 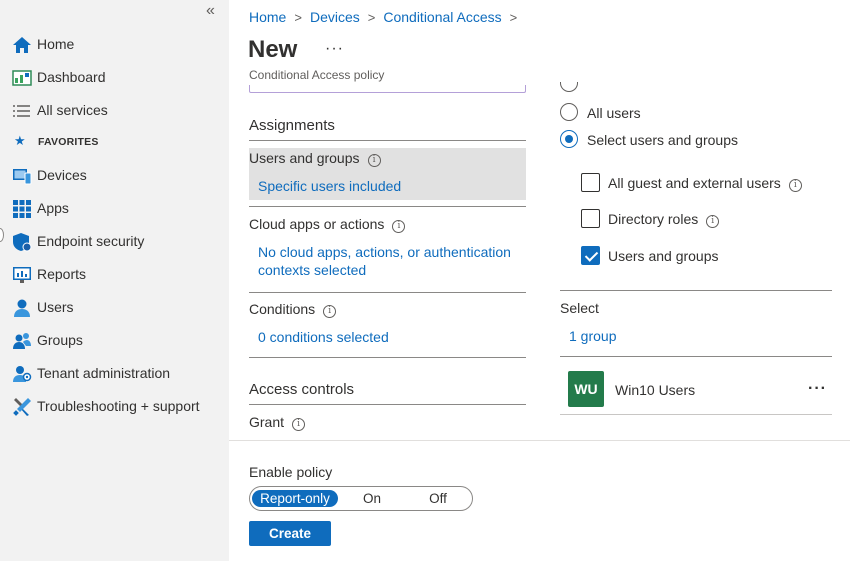 What do you see at coordinates (62, 175) in the screenshot?
I see `sidebar-item-label: Devices` at bounding box center [62, 175].